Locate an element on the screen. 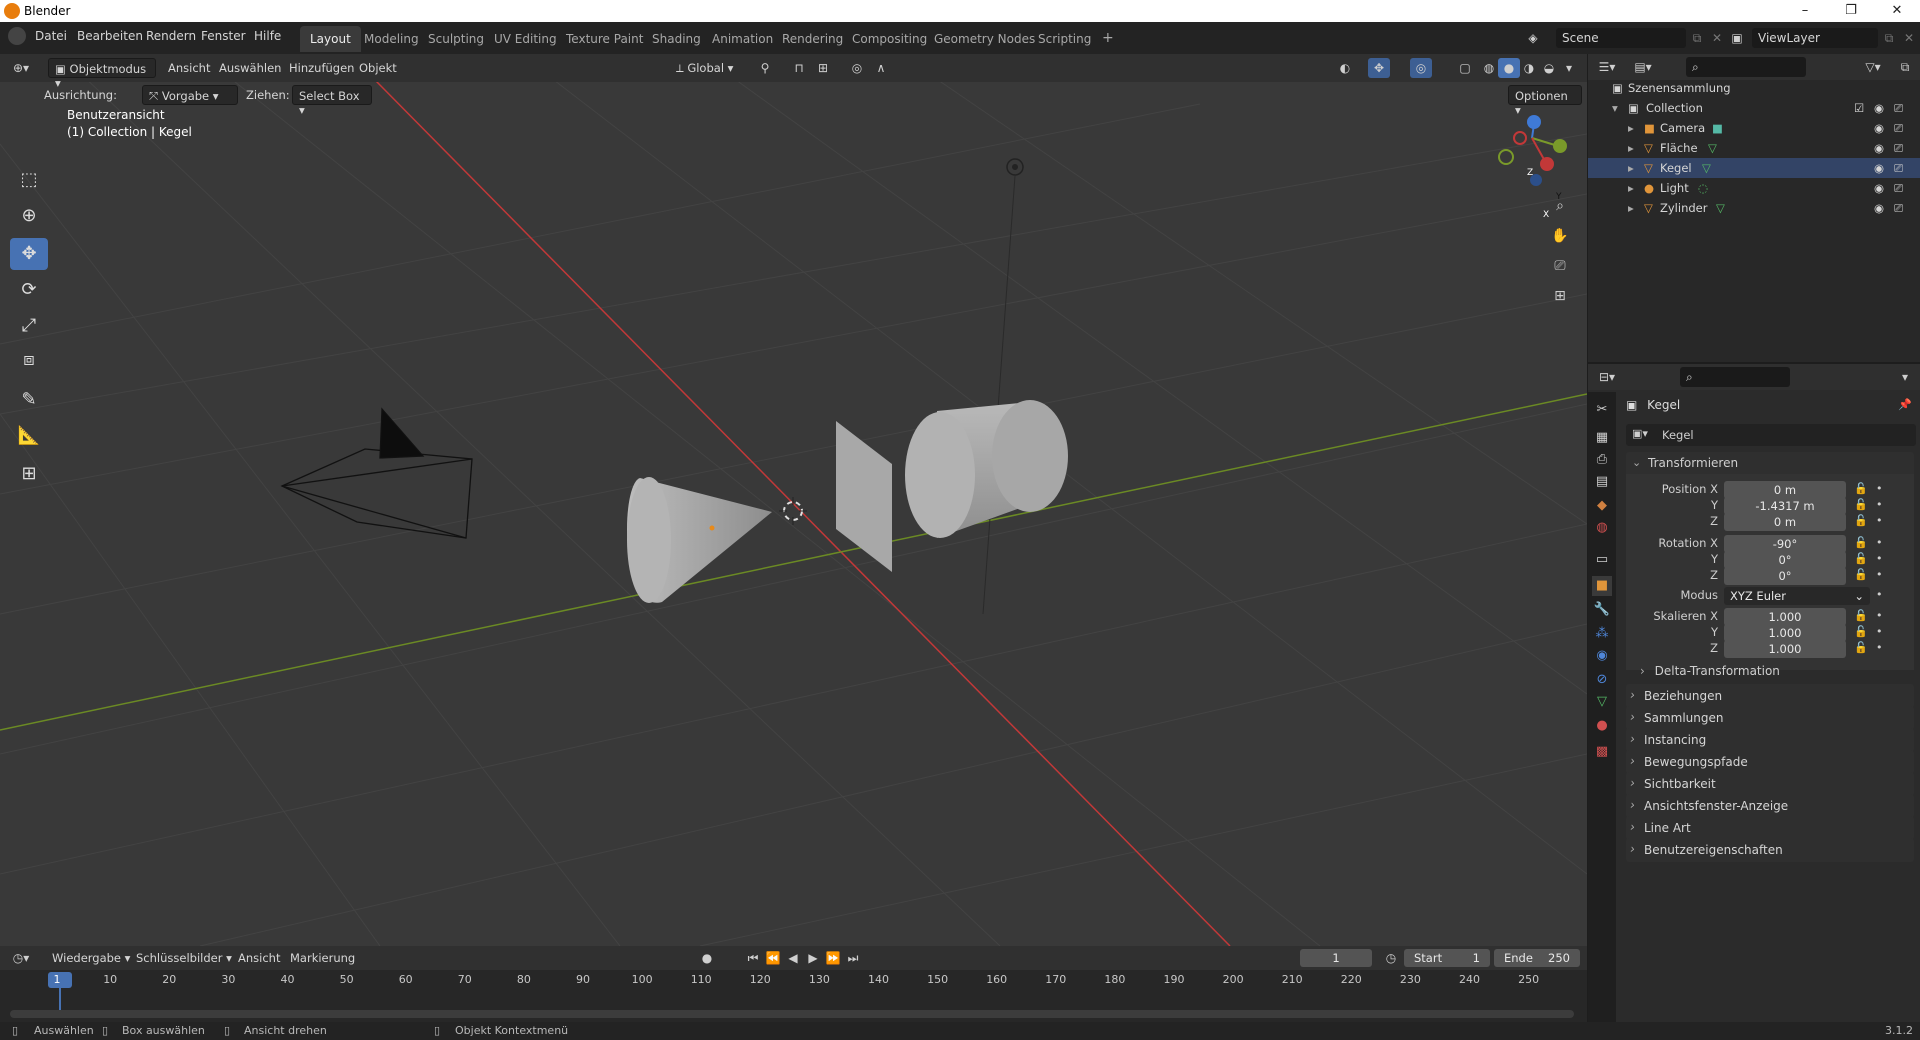  render-tab-icon: ▦ is located at coordinates (1602, 438).